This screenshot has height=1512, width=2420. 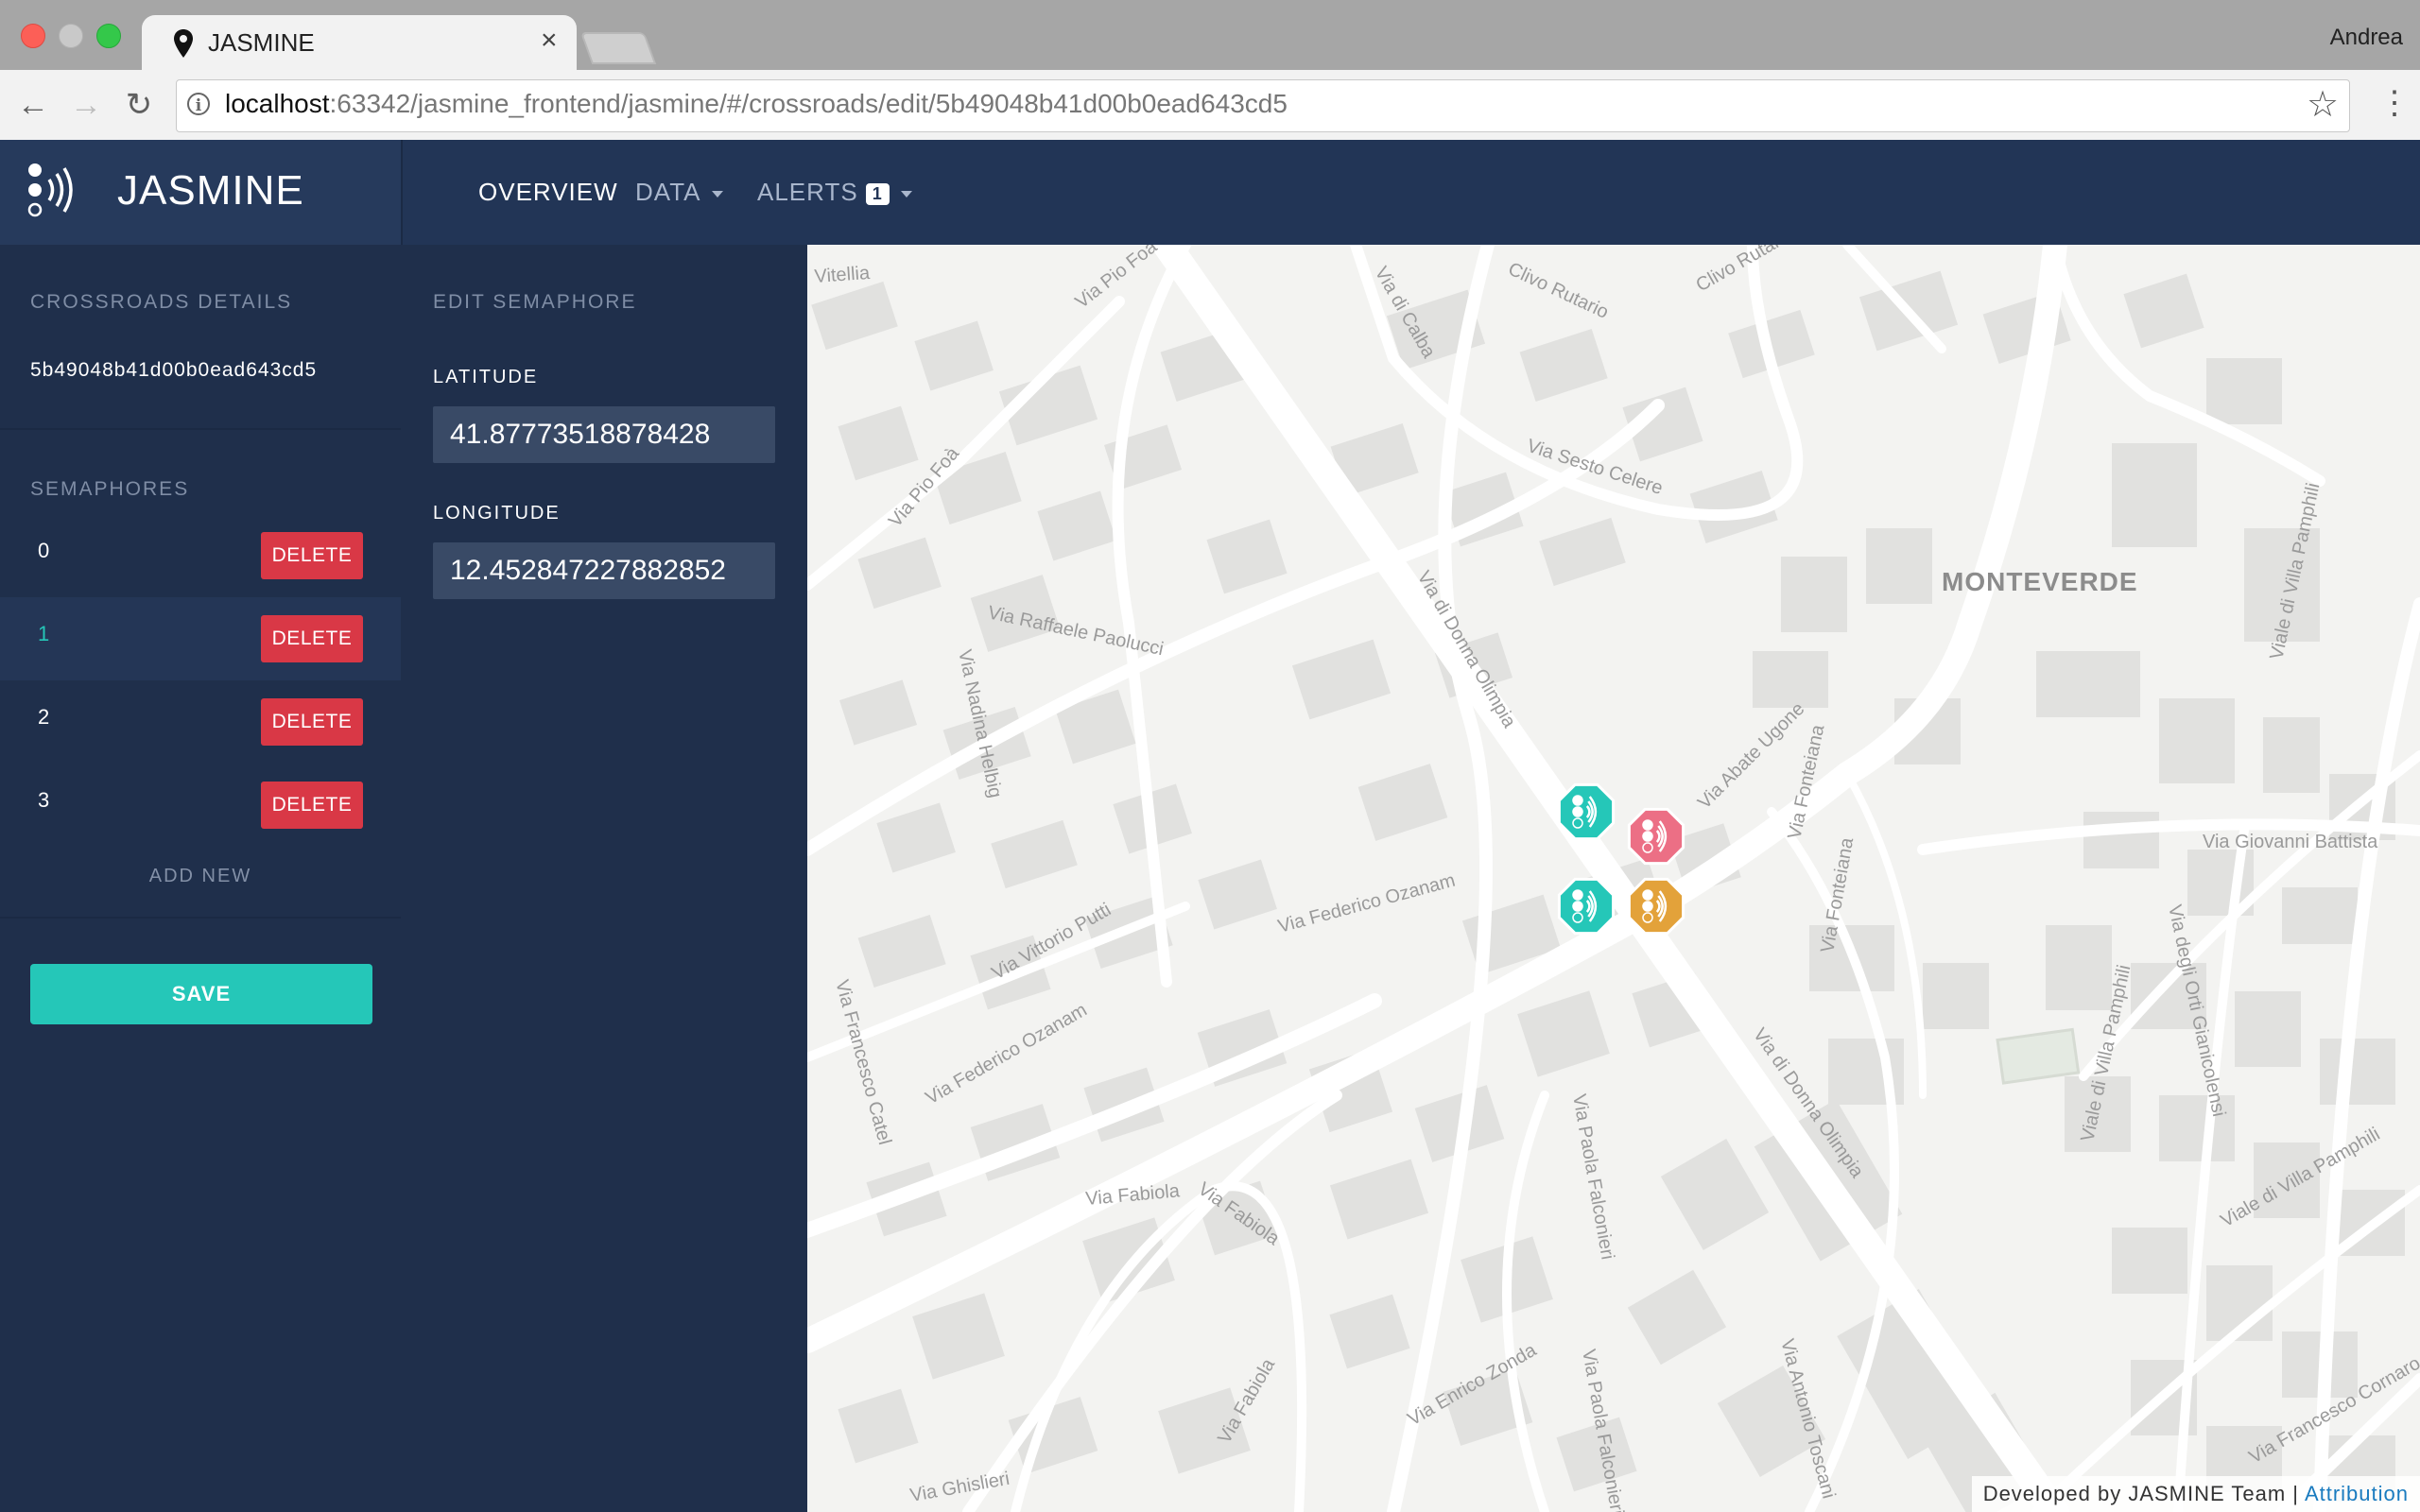 I want to click on add-new-semaphore-link: ADD NEW, so click(x=201, y=876).